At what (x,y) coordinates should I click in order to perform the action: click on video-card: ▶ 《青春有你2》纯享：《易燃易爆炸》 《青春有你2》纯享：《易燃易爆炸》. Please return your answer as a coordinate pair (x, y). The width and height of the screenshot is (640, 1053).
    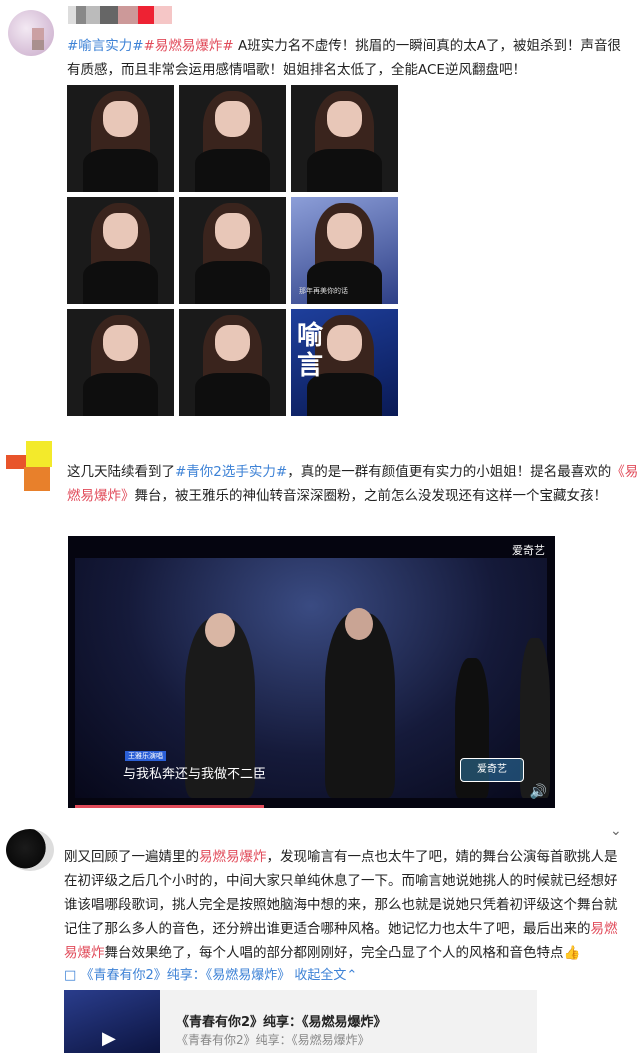
    Looking at the image, I should click on (300, 1021).